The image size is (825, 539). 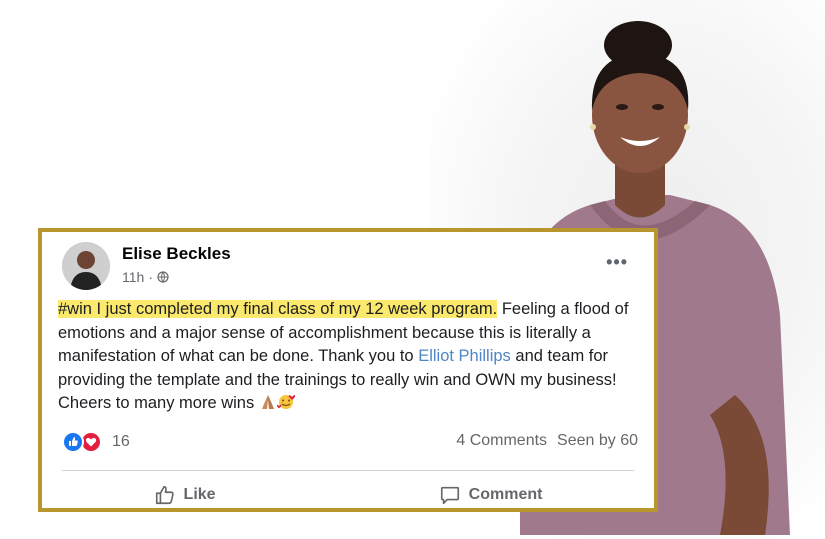 I want to click on like-reaction-icon, so click(x=73, y=442).